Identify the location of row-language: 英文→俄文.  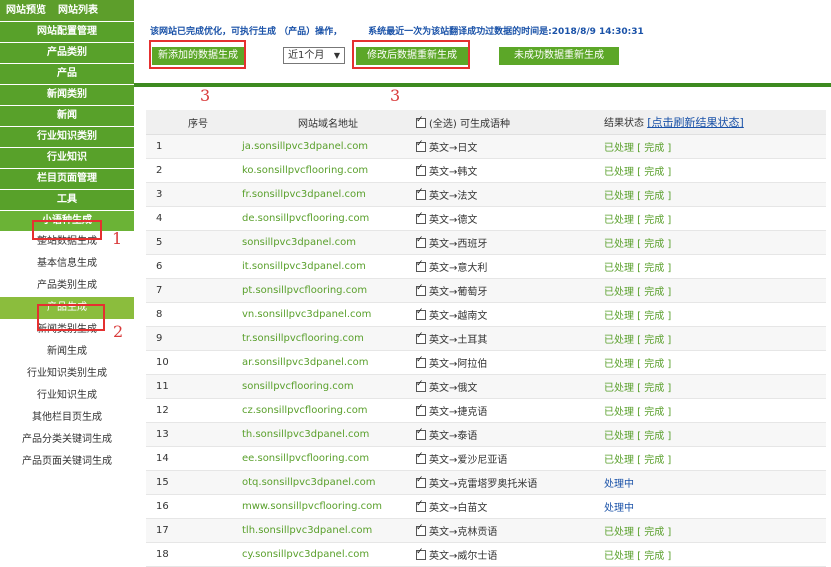
(509, 386).